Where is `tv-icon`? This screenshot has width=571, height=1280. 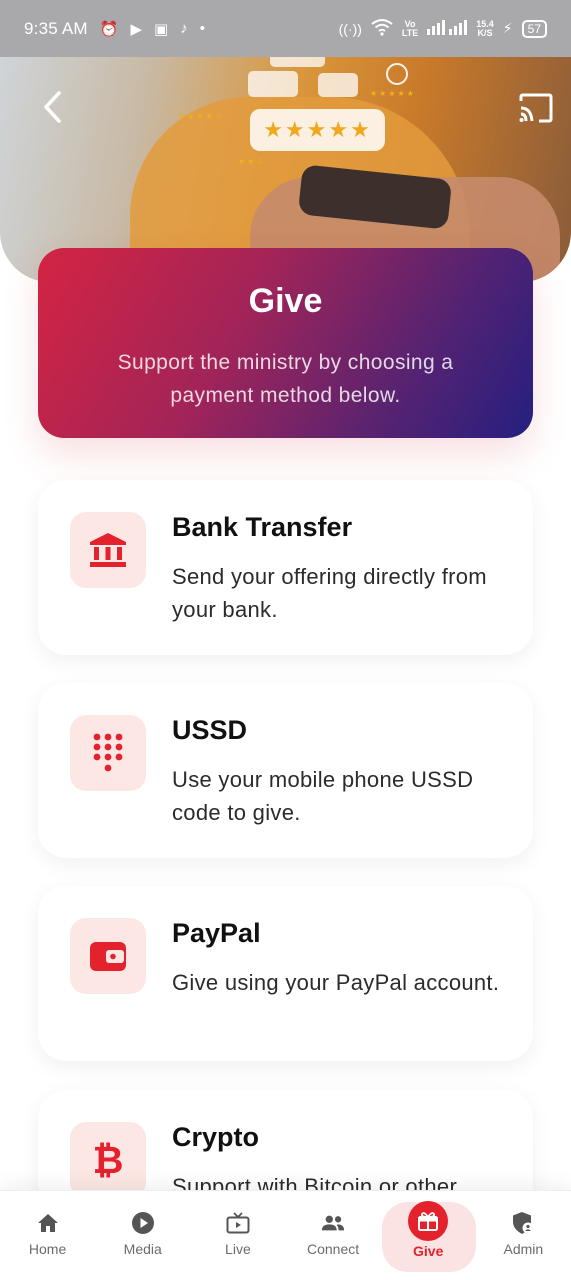
tv-icon is located at coordinates (238, 1223).